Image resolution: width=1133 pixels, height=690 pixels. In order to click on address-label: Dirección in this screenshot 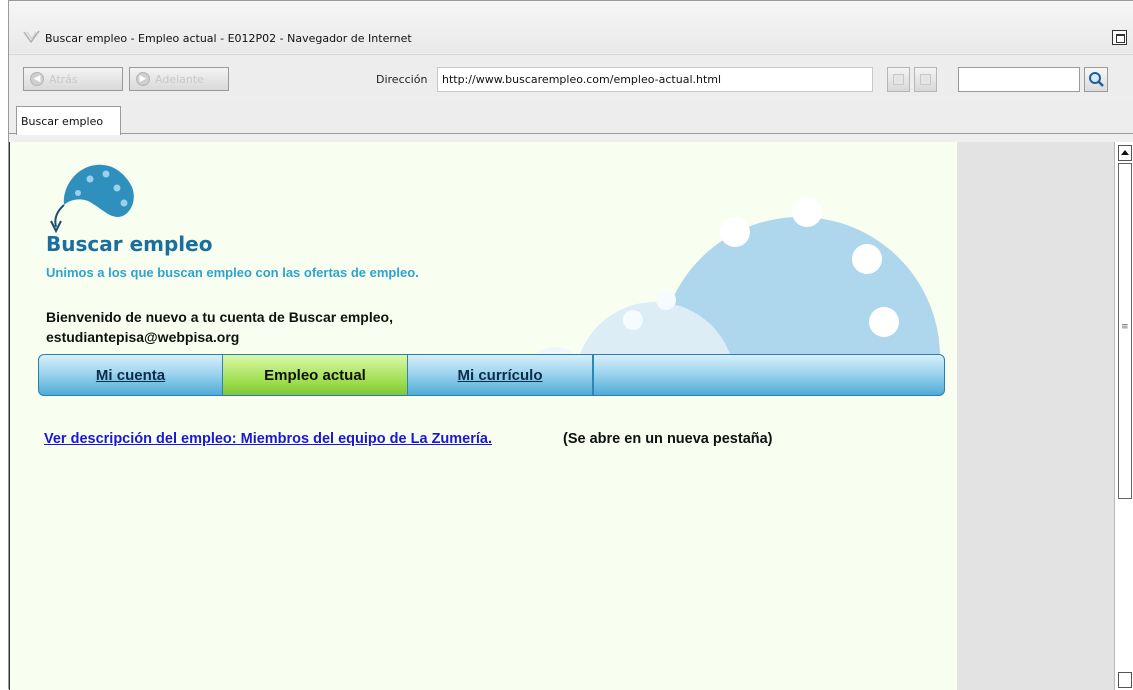, I will do `click(402, 79)`.